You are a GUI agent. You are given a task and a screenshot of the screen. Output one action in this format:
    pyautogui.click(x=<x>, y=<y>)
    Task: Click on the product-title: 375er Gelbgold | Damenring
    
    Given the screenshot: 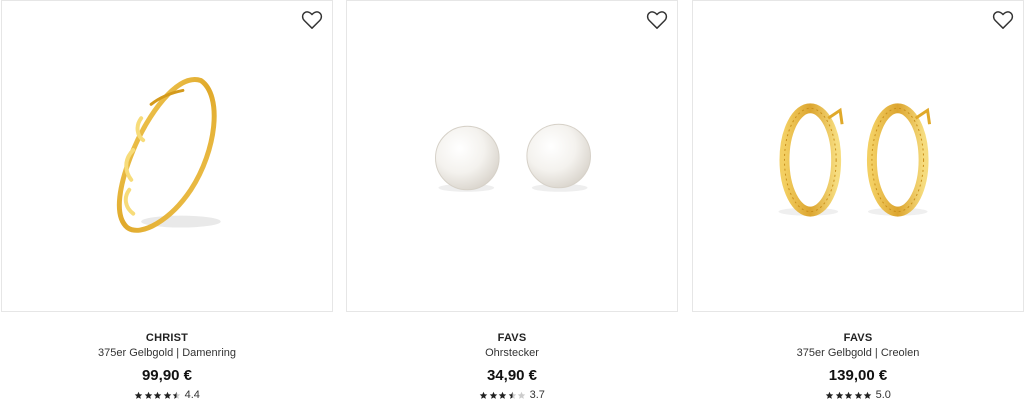 What is the action you would take?
    pyautogui.click(x=167, y=353)
    